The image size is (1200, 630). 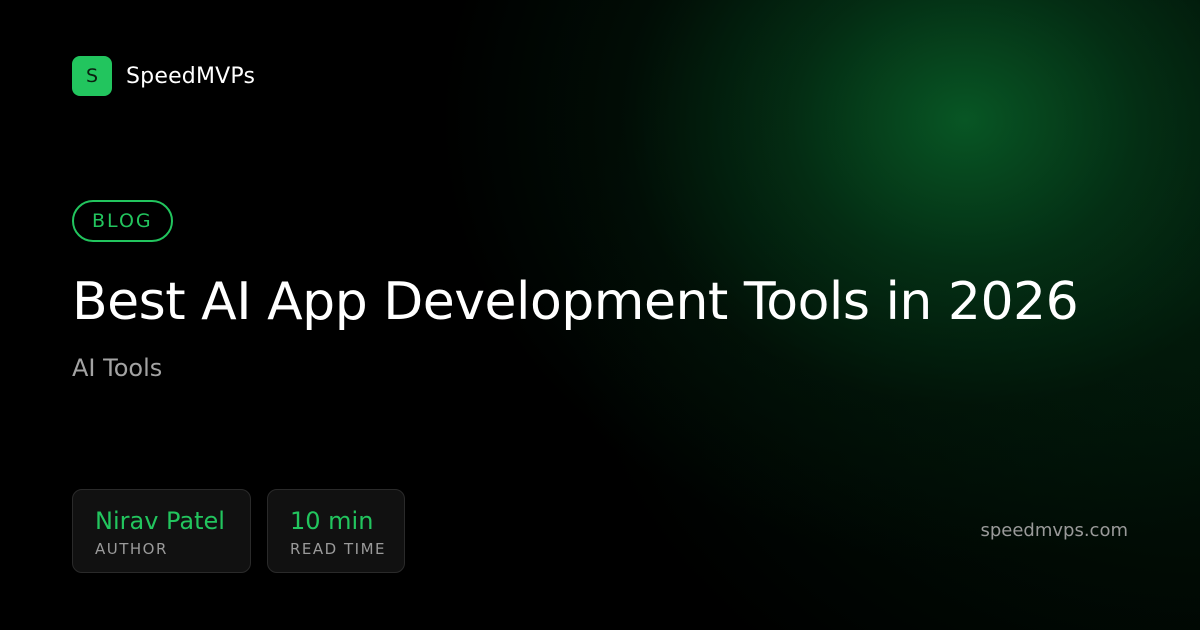 What do you see at coordinates (575, 302) in the screenshot?
I see `article-title: Best AI App Development Tools in 2026` at bounding box center [575, 302].